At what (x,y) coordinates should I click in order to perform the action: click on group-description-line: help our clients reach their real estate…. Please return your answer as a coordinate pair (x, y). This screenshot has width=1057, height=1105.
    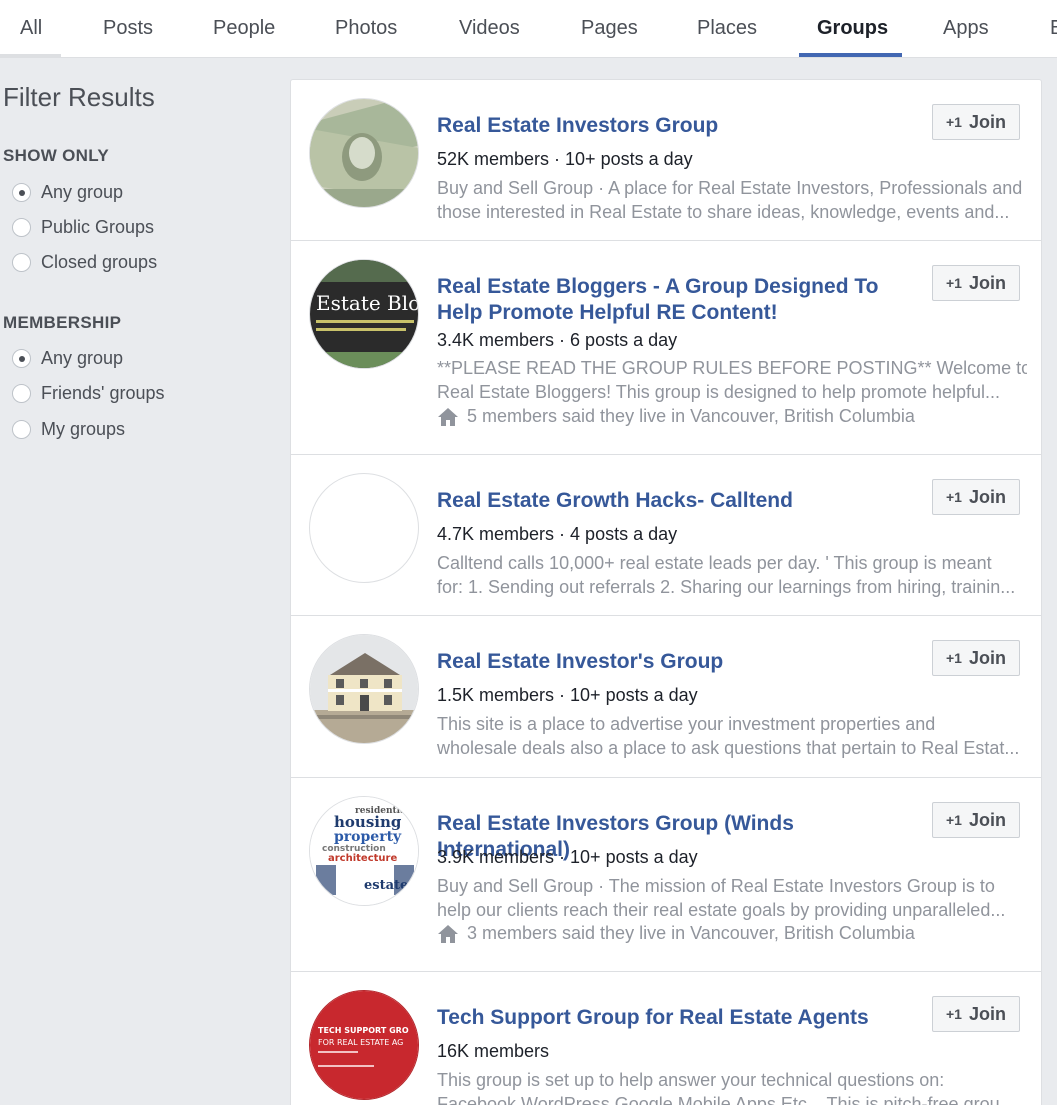
    Looking at the image, I should click on (721, 910).